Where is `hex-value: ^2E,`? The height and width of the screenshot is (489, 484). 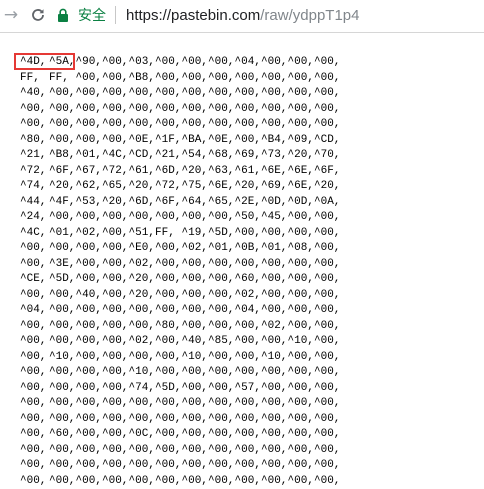 hex-value: ^2E, is located at coordinates (248, 203).